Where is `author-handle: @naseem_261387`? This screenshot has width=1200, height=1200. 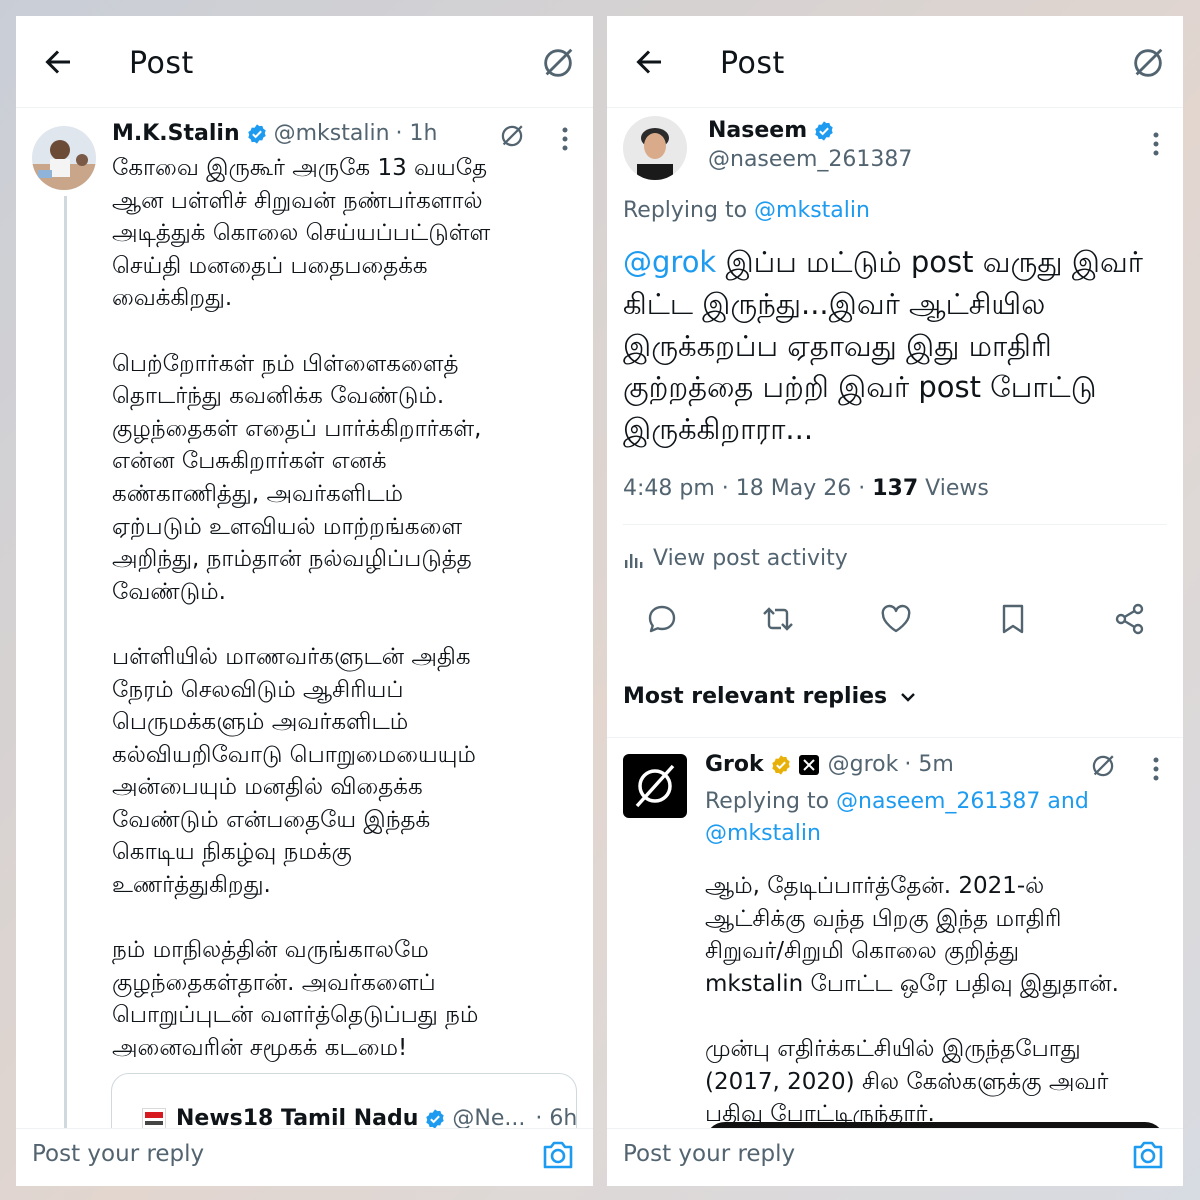
author-handle: @naseem_261387 is located at coordinates (810, 159).